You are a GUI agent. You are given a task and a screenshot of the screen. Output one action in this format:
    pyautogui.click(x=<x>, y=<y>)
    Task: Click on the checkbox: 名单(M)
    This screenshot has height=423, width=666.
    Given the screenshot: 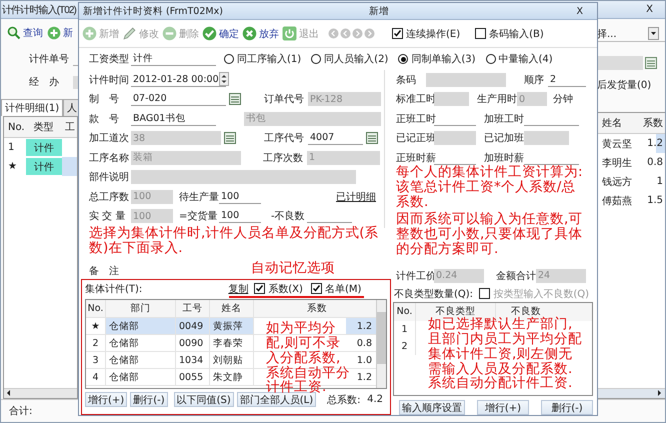 What is the action you would take?
    pyautogui.click(x=336, y=289)
    